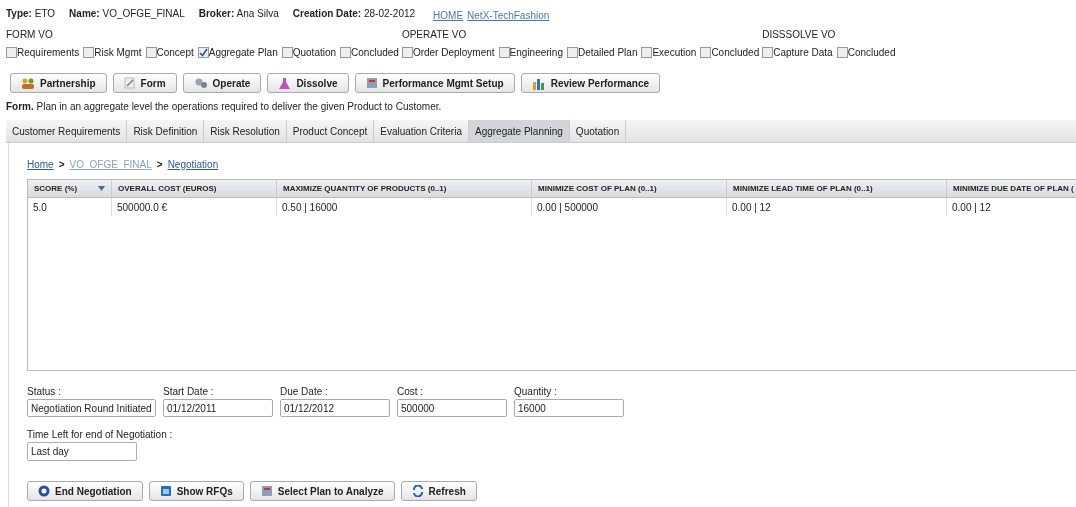 This screenshot has width=1076, height=507. Describe the element at coordinates (48, 53) in the screenshot. I see `checkbox-label: Requirements` at that location.